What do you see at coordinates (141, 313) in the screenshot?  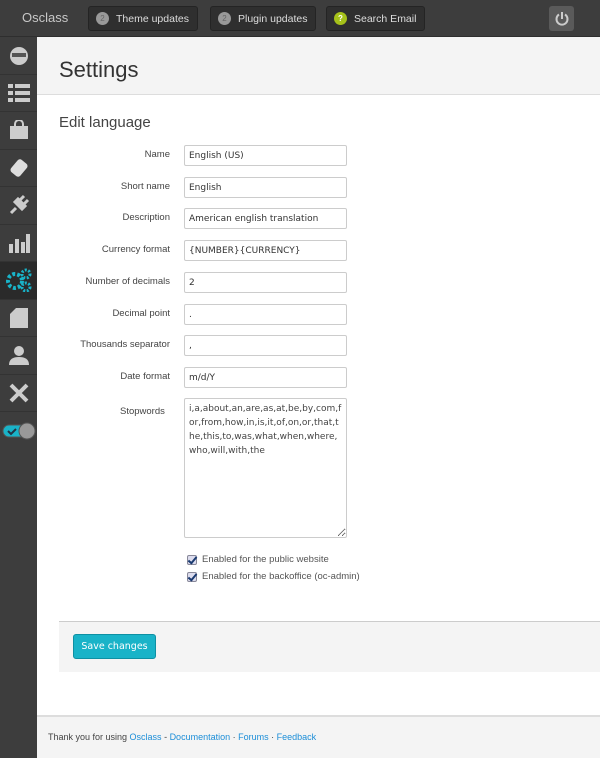 I see `field-label: Decimal point` at bounding box center [141, 313].